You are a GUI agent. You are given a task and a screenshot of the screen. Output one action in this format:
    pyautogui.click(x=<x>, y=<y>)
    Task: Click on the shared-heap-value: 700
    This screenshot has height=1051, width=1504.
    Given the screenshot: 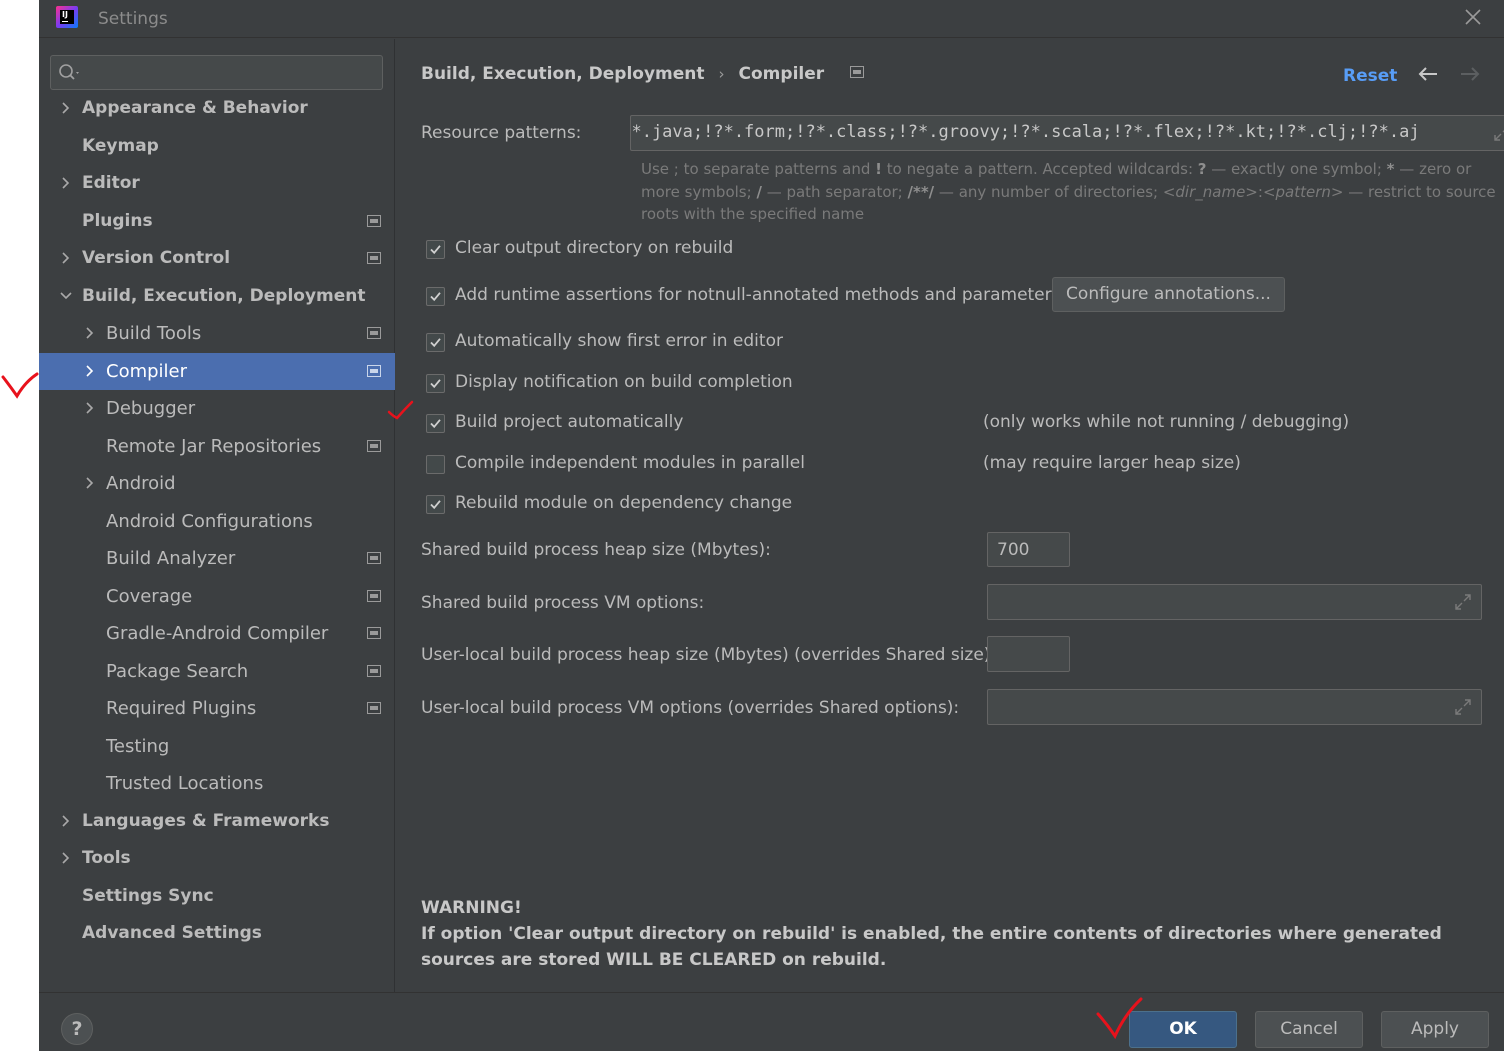 What is the action you would take?
    pyautogui.click(x=1013, y=550)
    